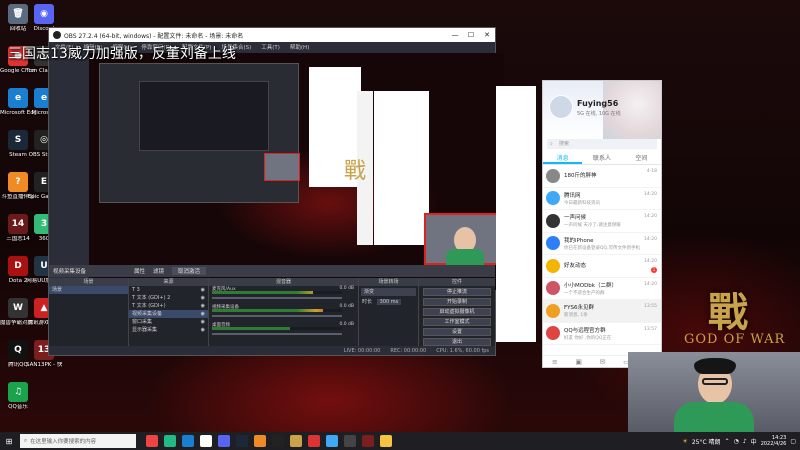 This screenshot has width=800, height=450. What do you see at coordinates (18, 14) in the screenshot?
I see `desktop-app-icon: 🗑` at bounding box center [18, 14].